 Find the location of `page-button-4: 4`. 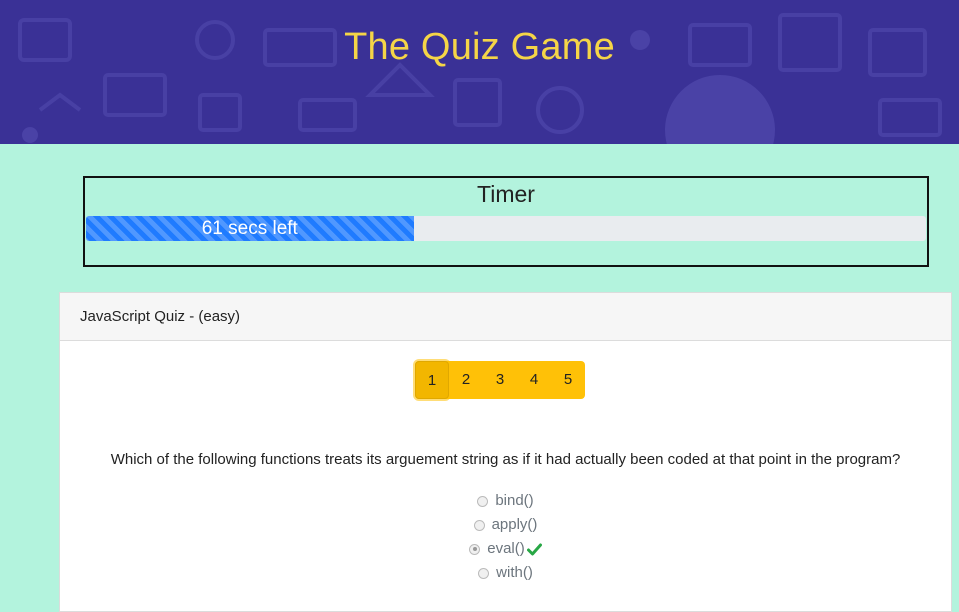

page-button-4: 4 is located at coordinates (534, 380).